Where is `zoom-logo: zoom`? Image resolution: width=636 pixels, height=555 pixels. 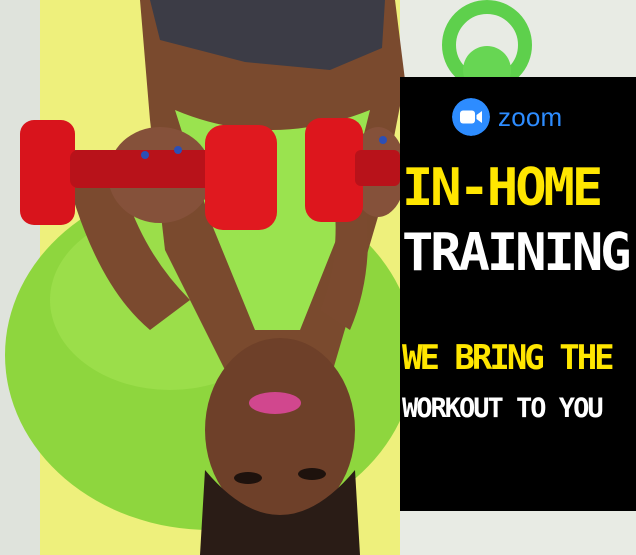 zoom-logo: zoom is located at coordinates (507, 117).